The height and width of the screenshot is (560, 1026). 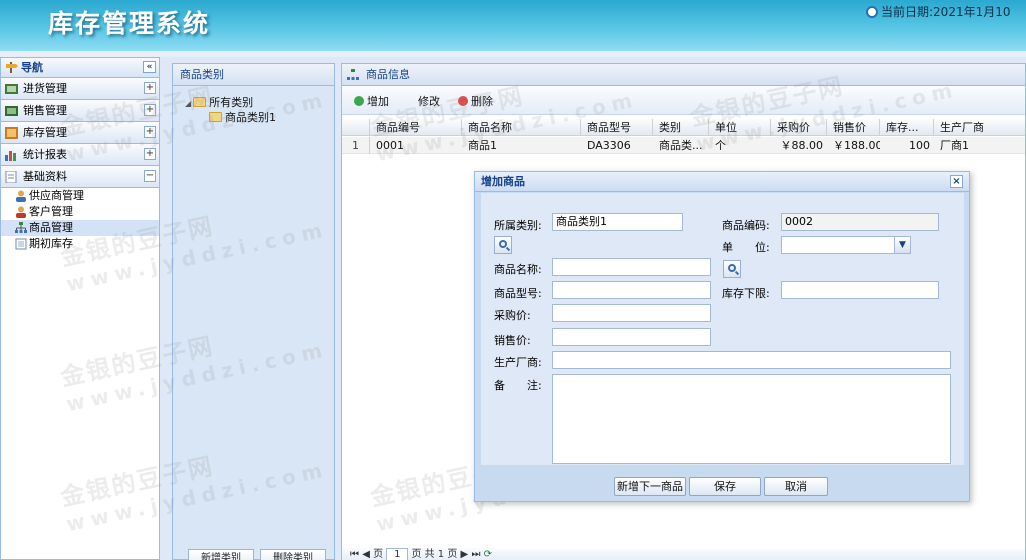 I want to click on page-label: 页, so click(x=378, y=554).